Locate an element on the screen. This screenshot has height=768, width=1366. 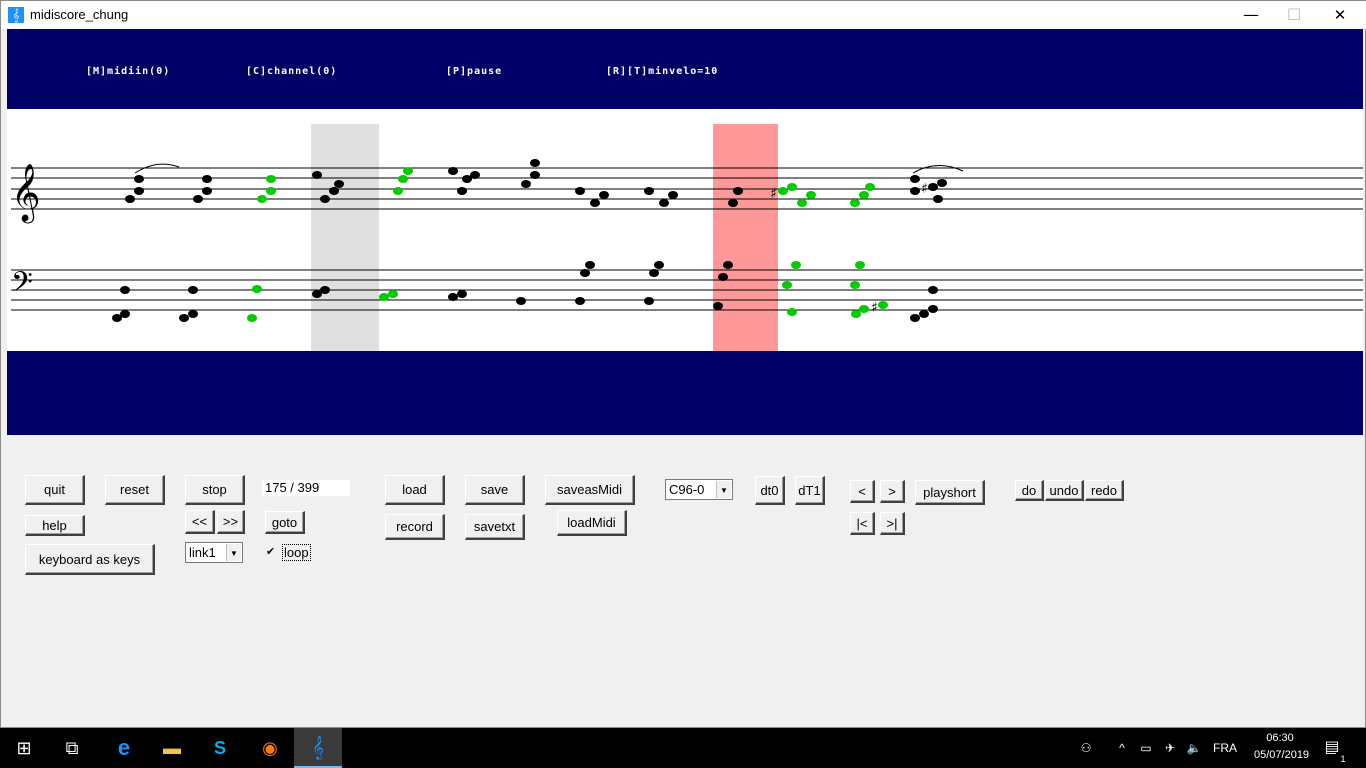
dt0-button: dt0 is located at coordinates (770, 490).